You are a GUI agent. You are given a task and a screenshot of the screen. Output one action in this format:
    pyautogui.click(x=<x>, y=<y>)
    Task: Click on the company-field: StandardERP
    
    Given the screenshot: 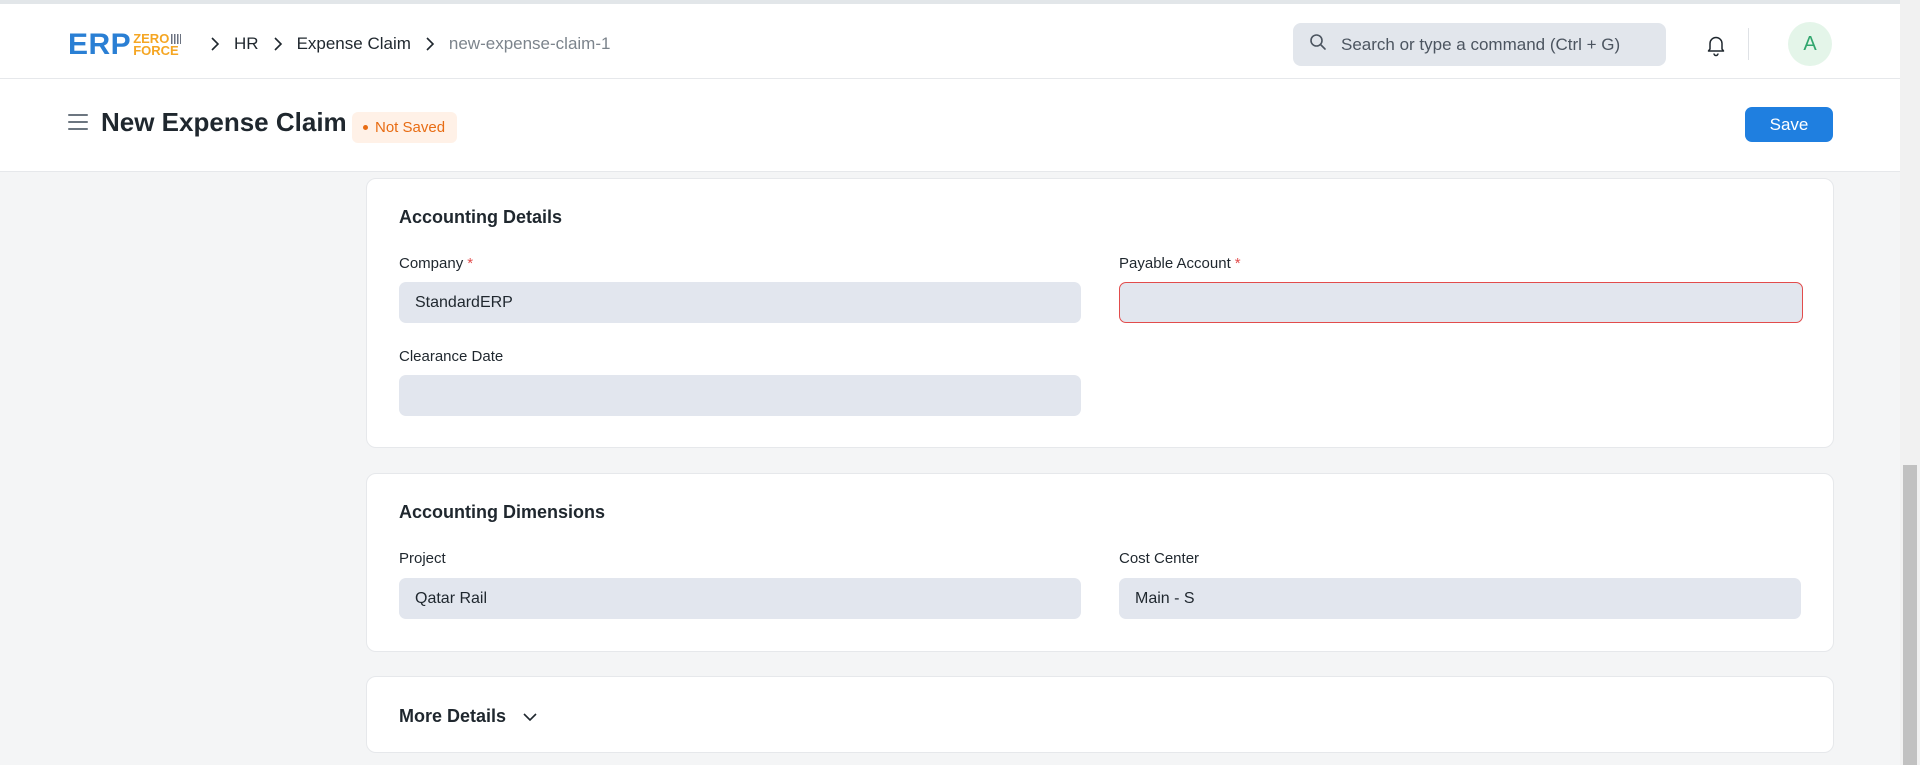 What is the action you would take?
    pyautogui.click(x=740, y=302)
    